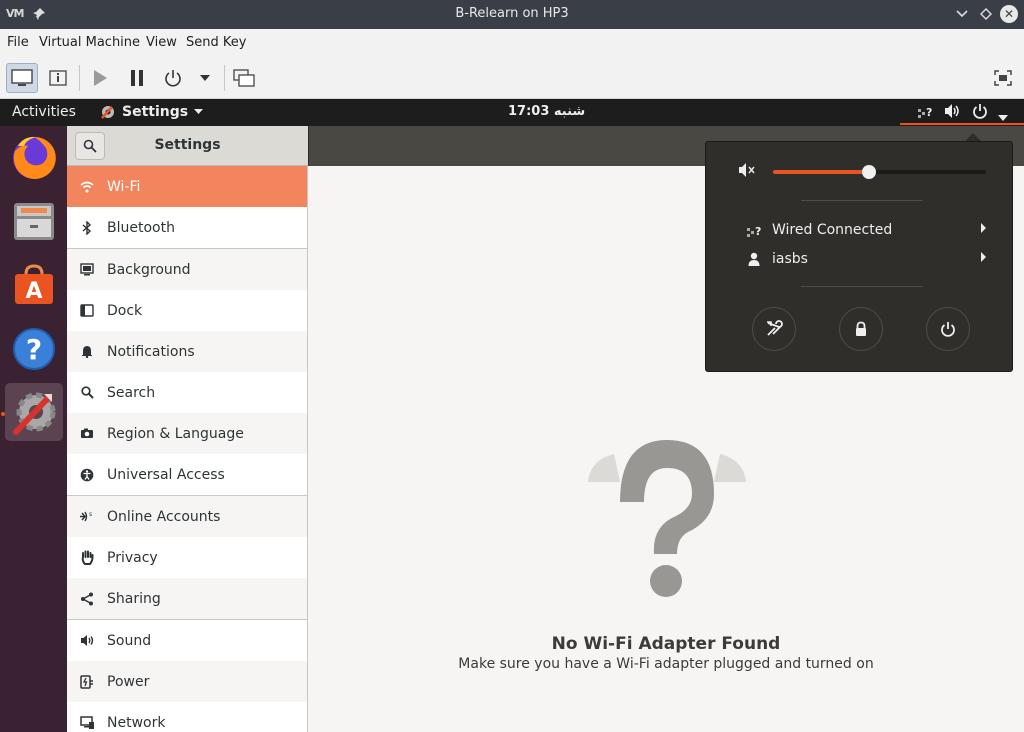 This screenshot has height=732, width=1024. What do you see at coordinates (962, 14) in the screenshot?
I see `minimize-chevron-icon` at bounding box center [962, 14].